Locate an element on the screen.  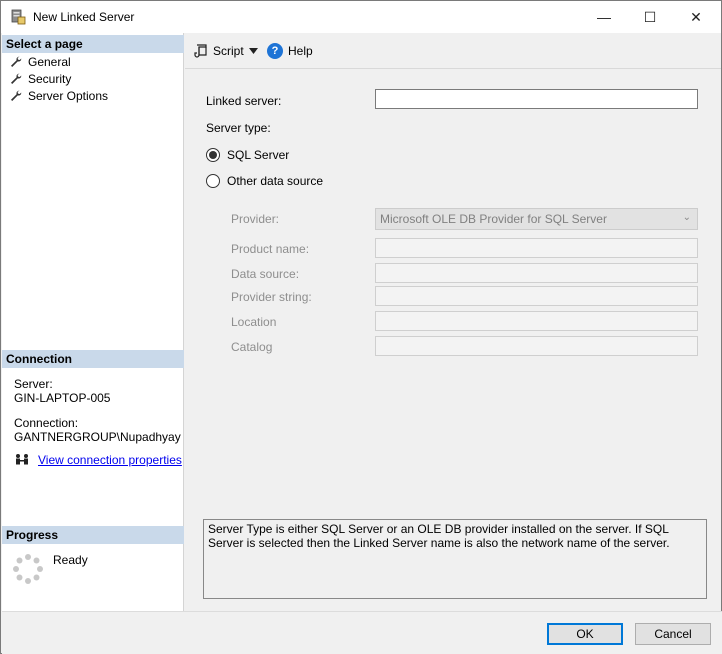
chevron-down-icon is located at coordinates (253, 51).